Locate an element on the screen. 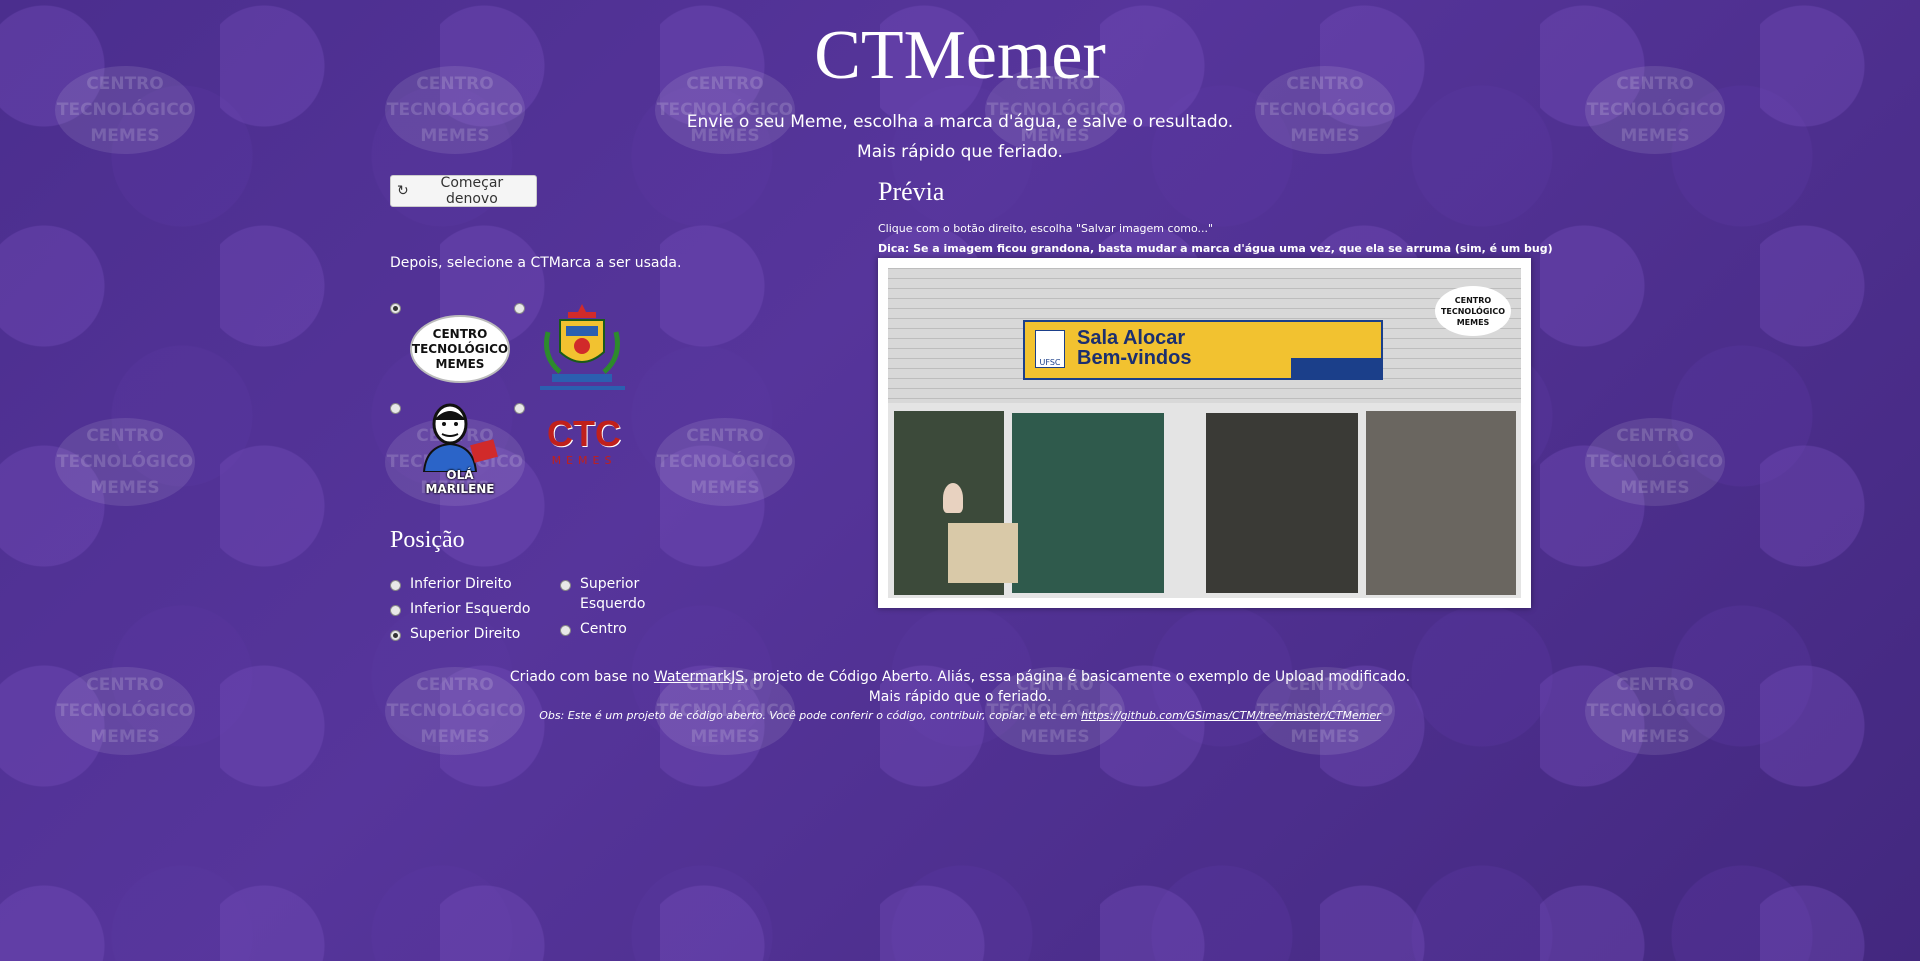 Image resolution: width=1920 pixels, height=961 pixels. sign-blue-band is located at coordinates (1336, 369).